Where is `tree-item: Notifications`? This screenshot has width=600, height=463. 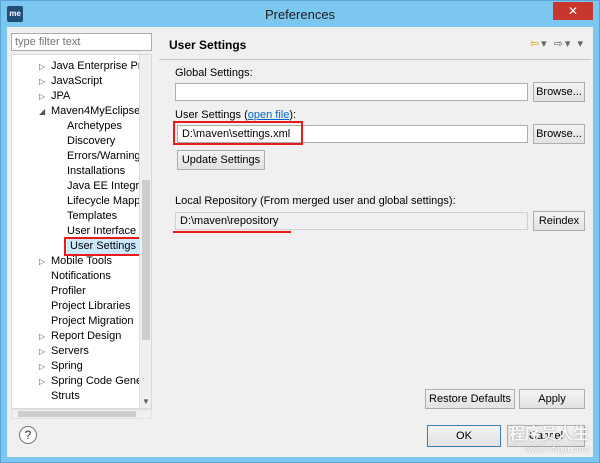 tree-item: Notifications is located at coordinates (81, 276).